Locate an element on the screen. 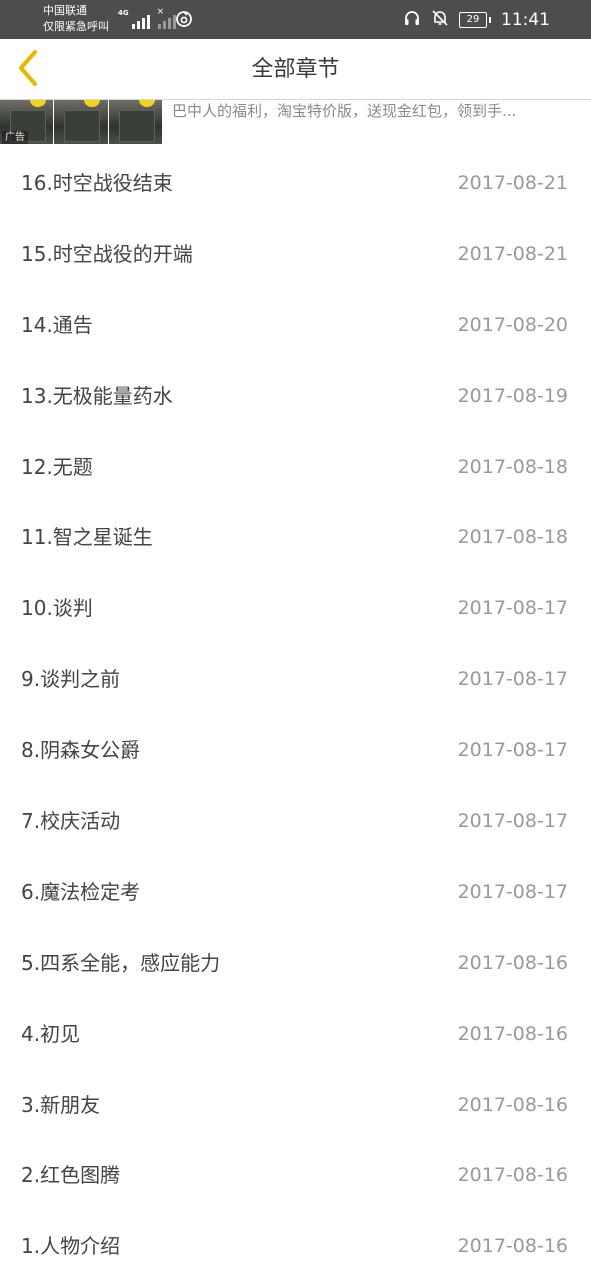 The image size is (591, 1282). chapter-item: 2.红色图腾 2017-08-16 is located at coordinates (295, 1175).